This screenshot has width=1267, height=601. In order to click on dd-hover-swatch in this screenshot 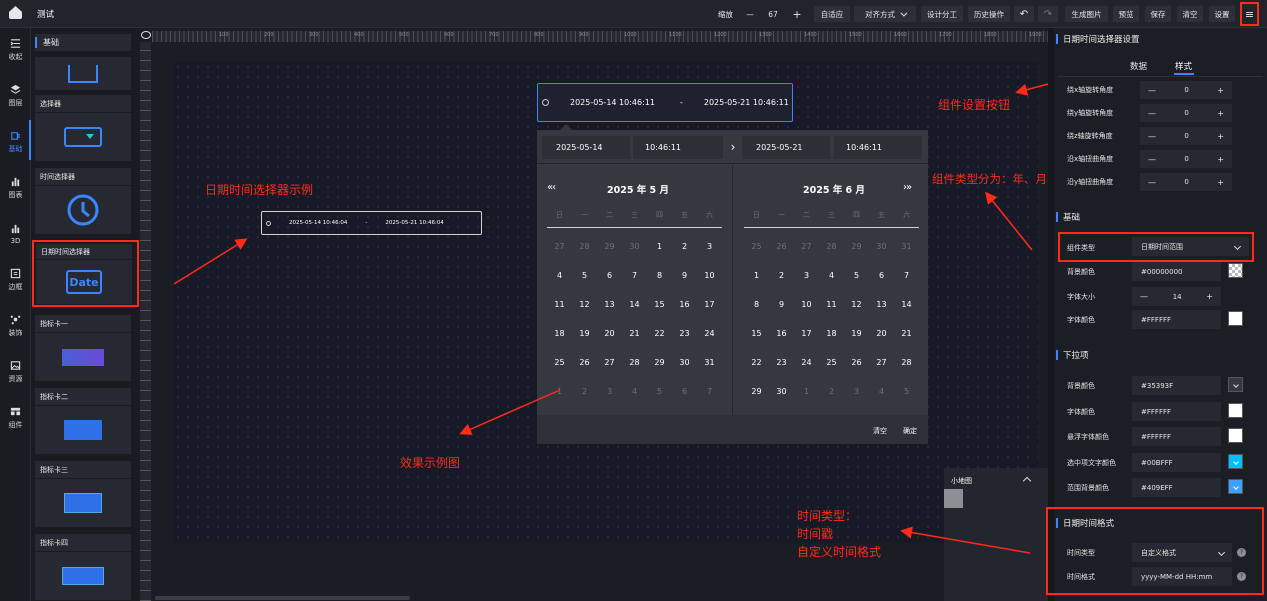, I will do `click(1235, 435)`.